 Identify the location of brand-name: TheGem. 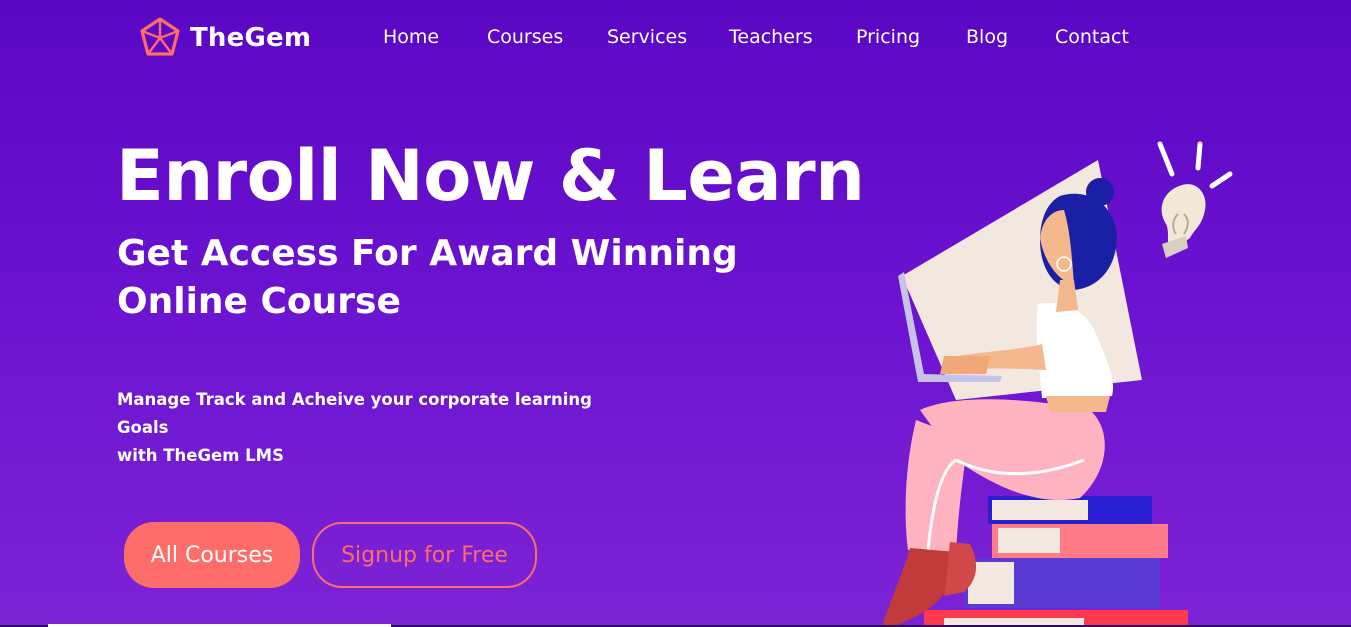
(251, 38).